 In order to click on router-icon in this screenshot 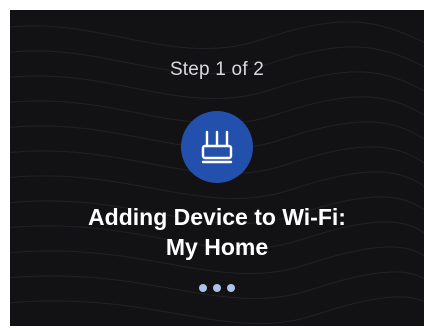, I will do `click(217, 147)`.